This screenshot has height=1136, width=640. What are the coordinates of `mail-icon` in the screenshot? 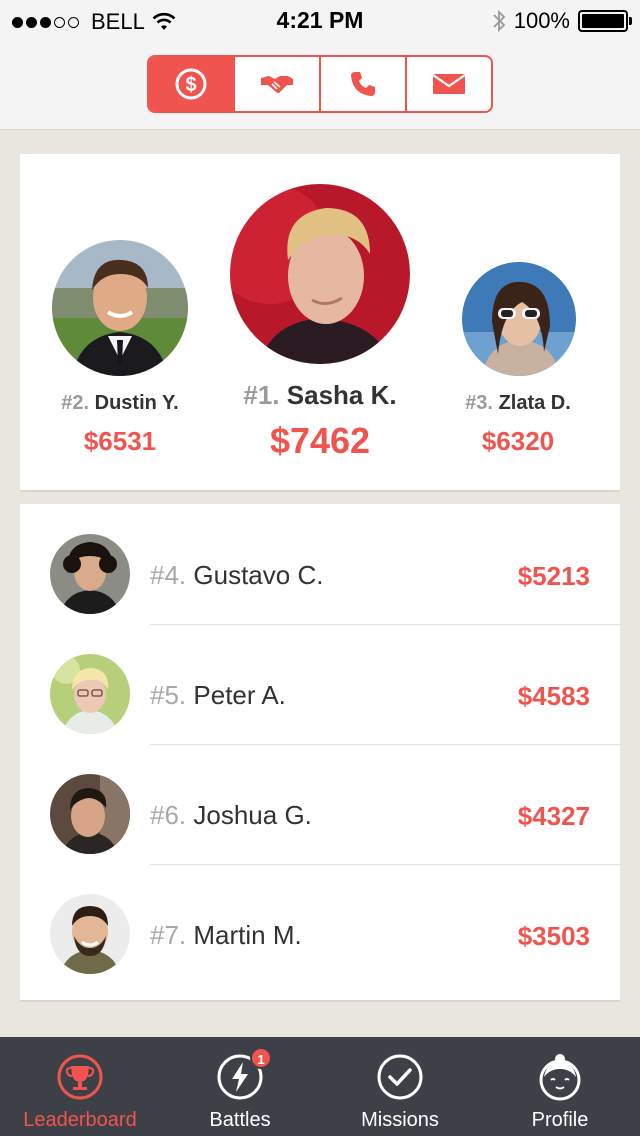 It's located at (449, 84).